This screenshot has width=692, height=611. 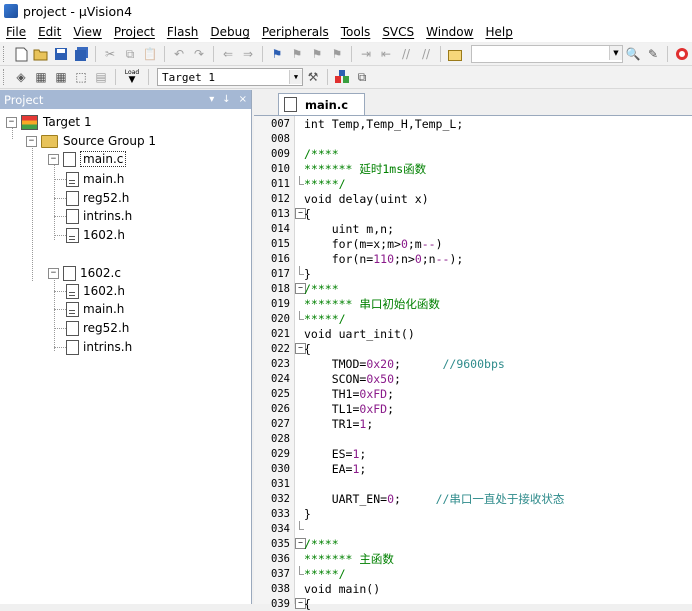 I want to click on code-line: 022−{, so click(x=473, y=348).